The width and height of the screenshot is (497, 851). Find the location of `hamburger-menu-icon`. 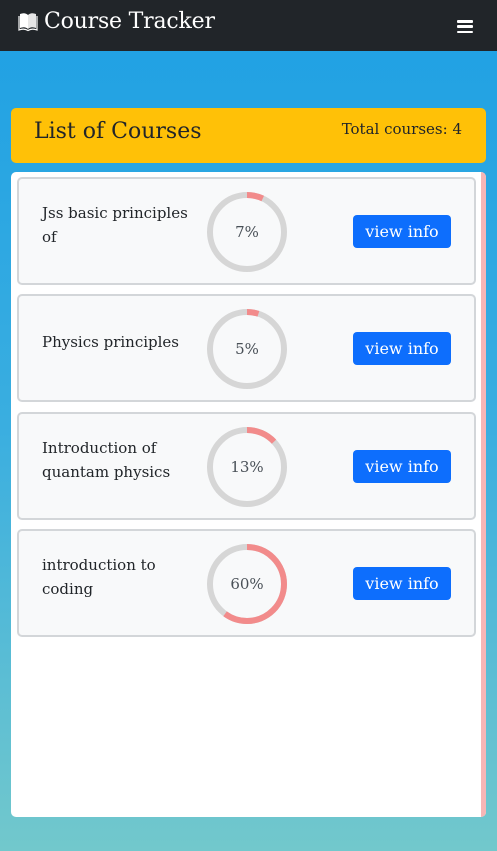

hamburger-menu-icon is located at coordinates (465, 26).